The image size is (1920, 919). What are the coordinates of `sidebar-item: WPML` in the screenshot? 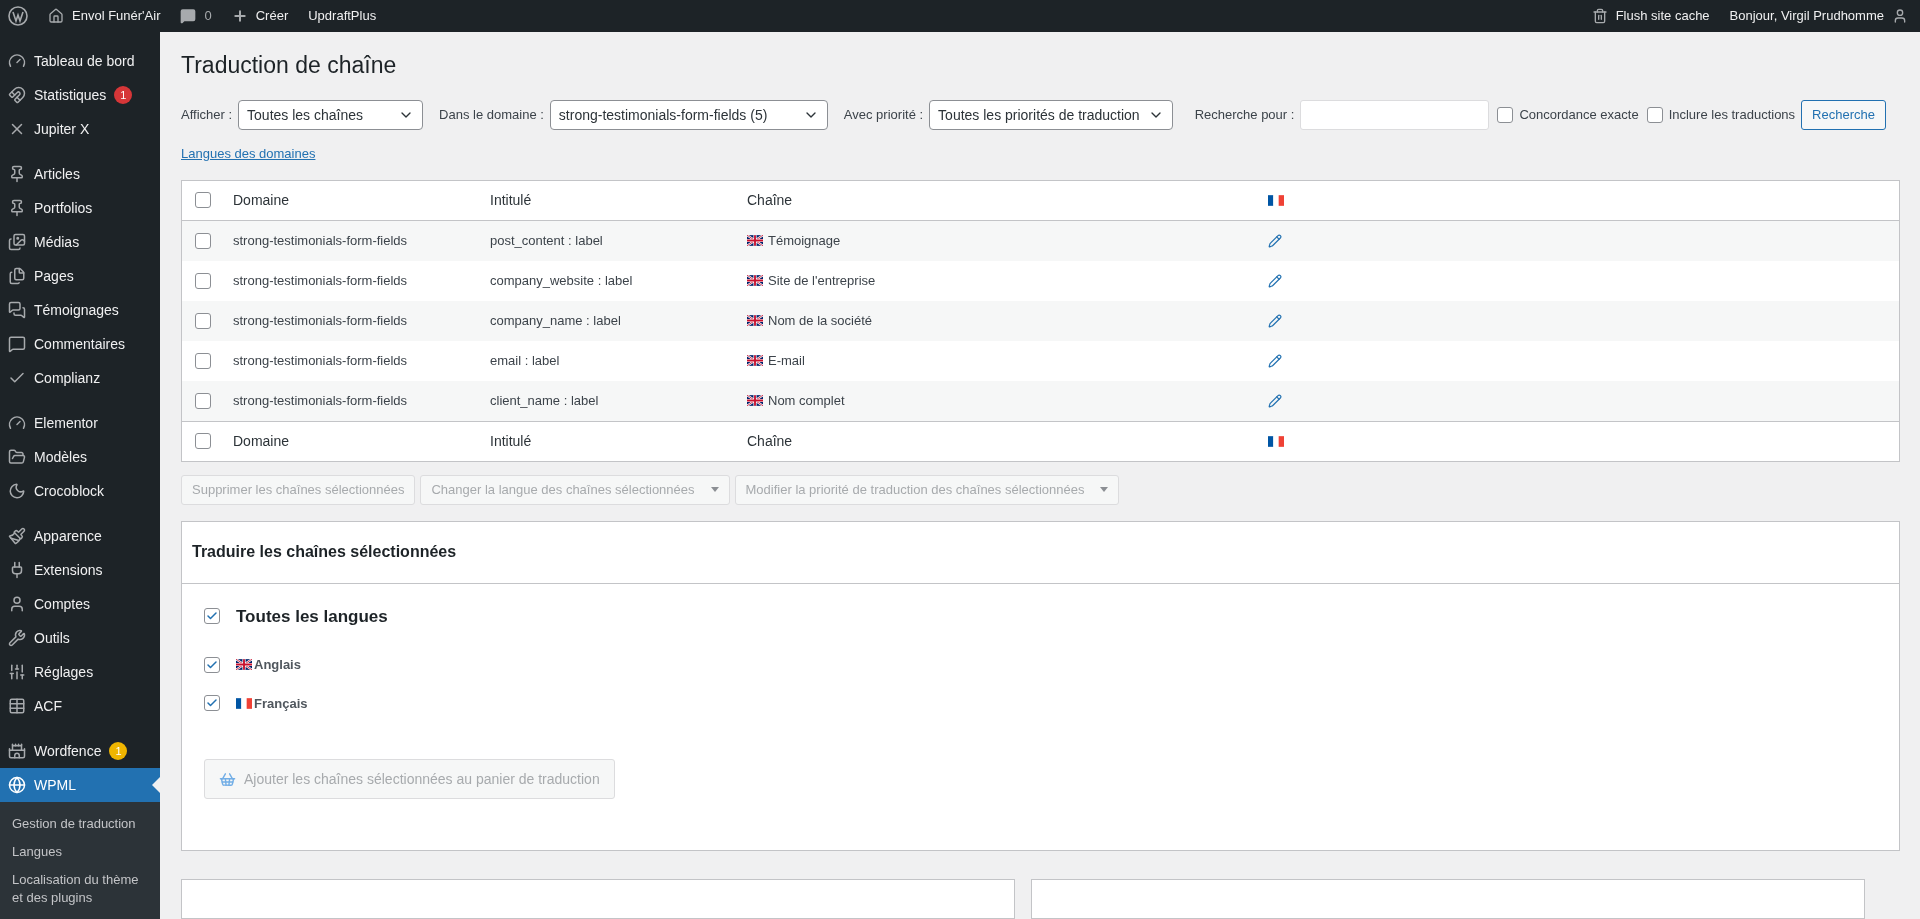 It's located at (80, 785).